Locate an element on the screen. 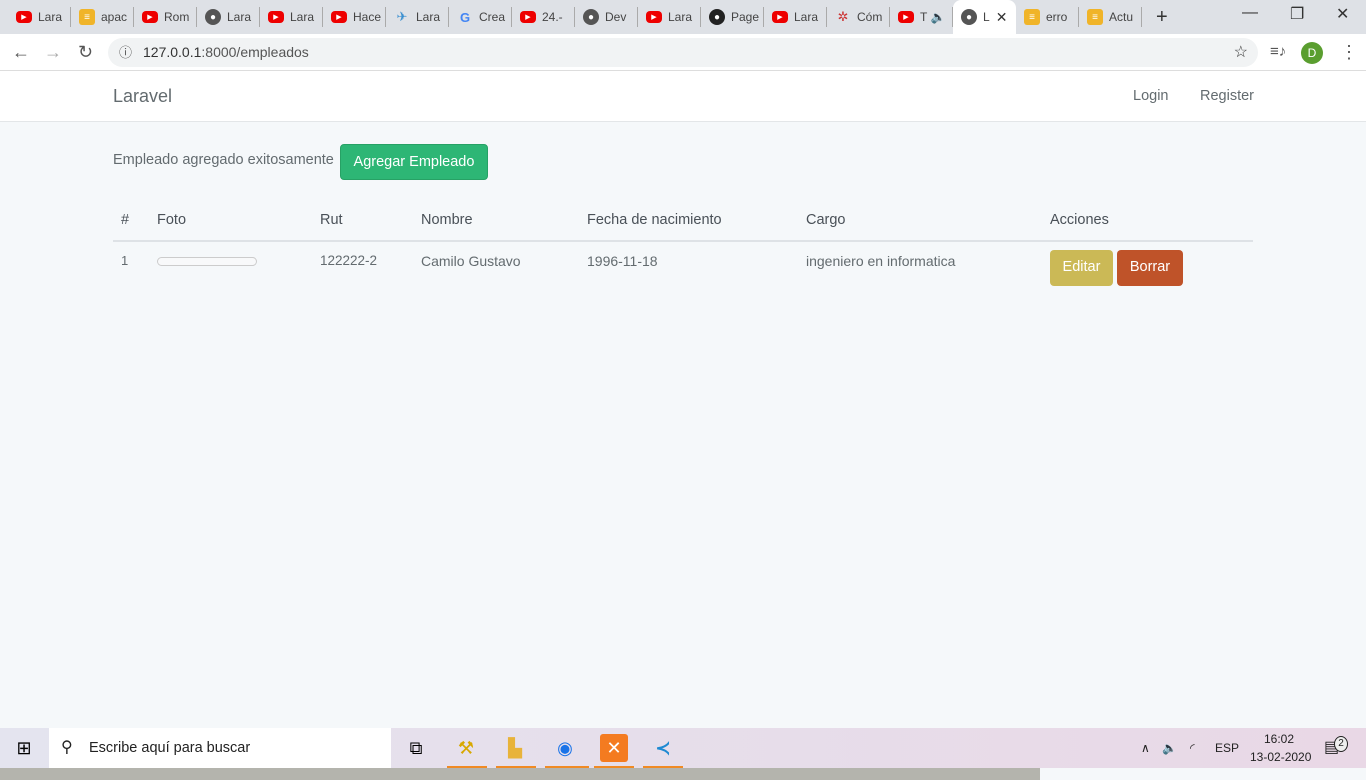  tab-title: L is located at coordinates (986, 17).